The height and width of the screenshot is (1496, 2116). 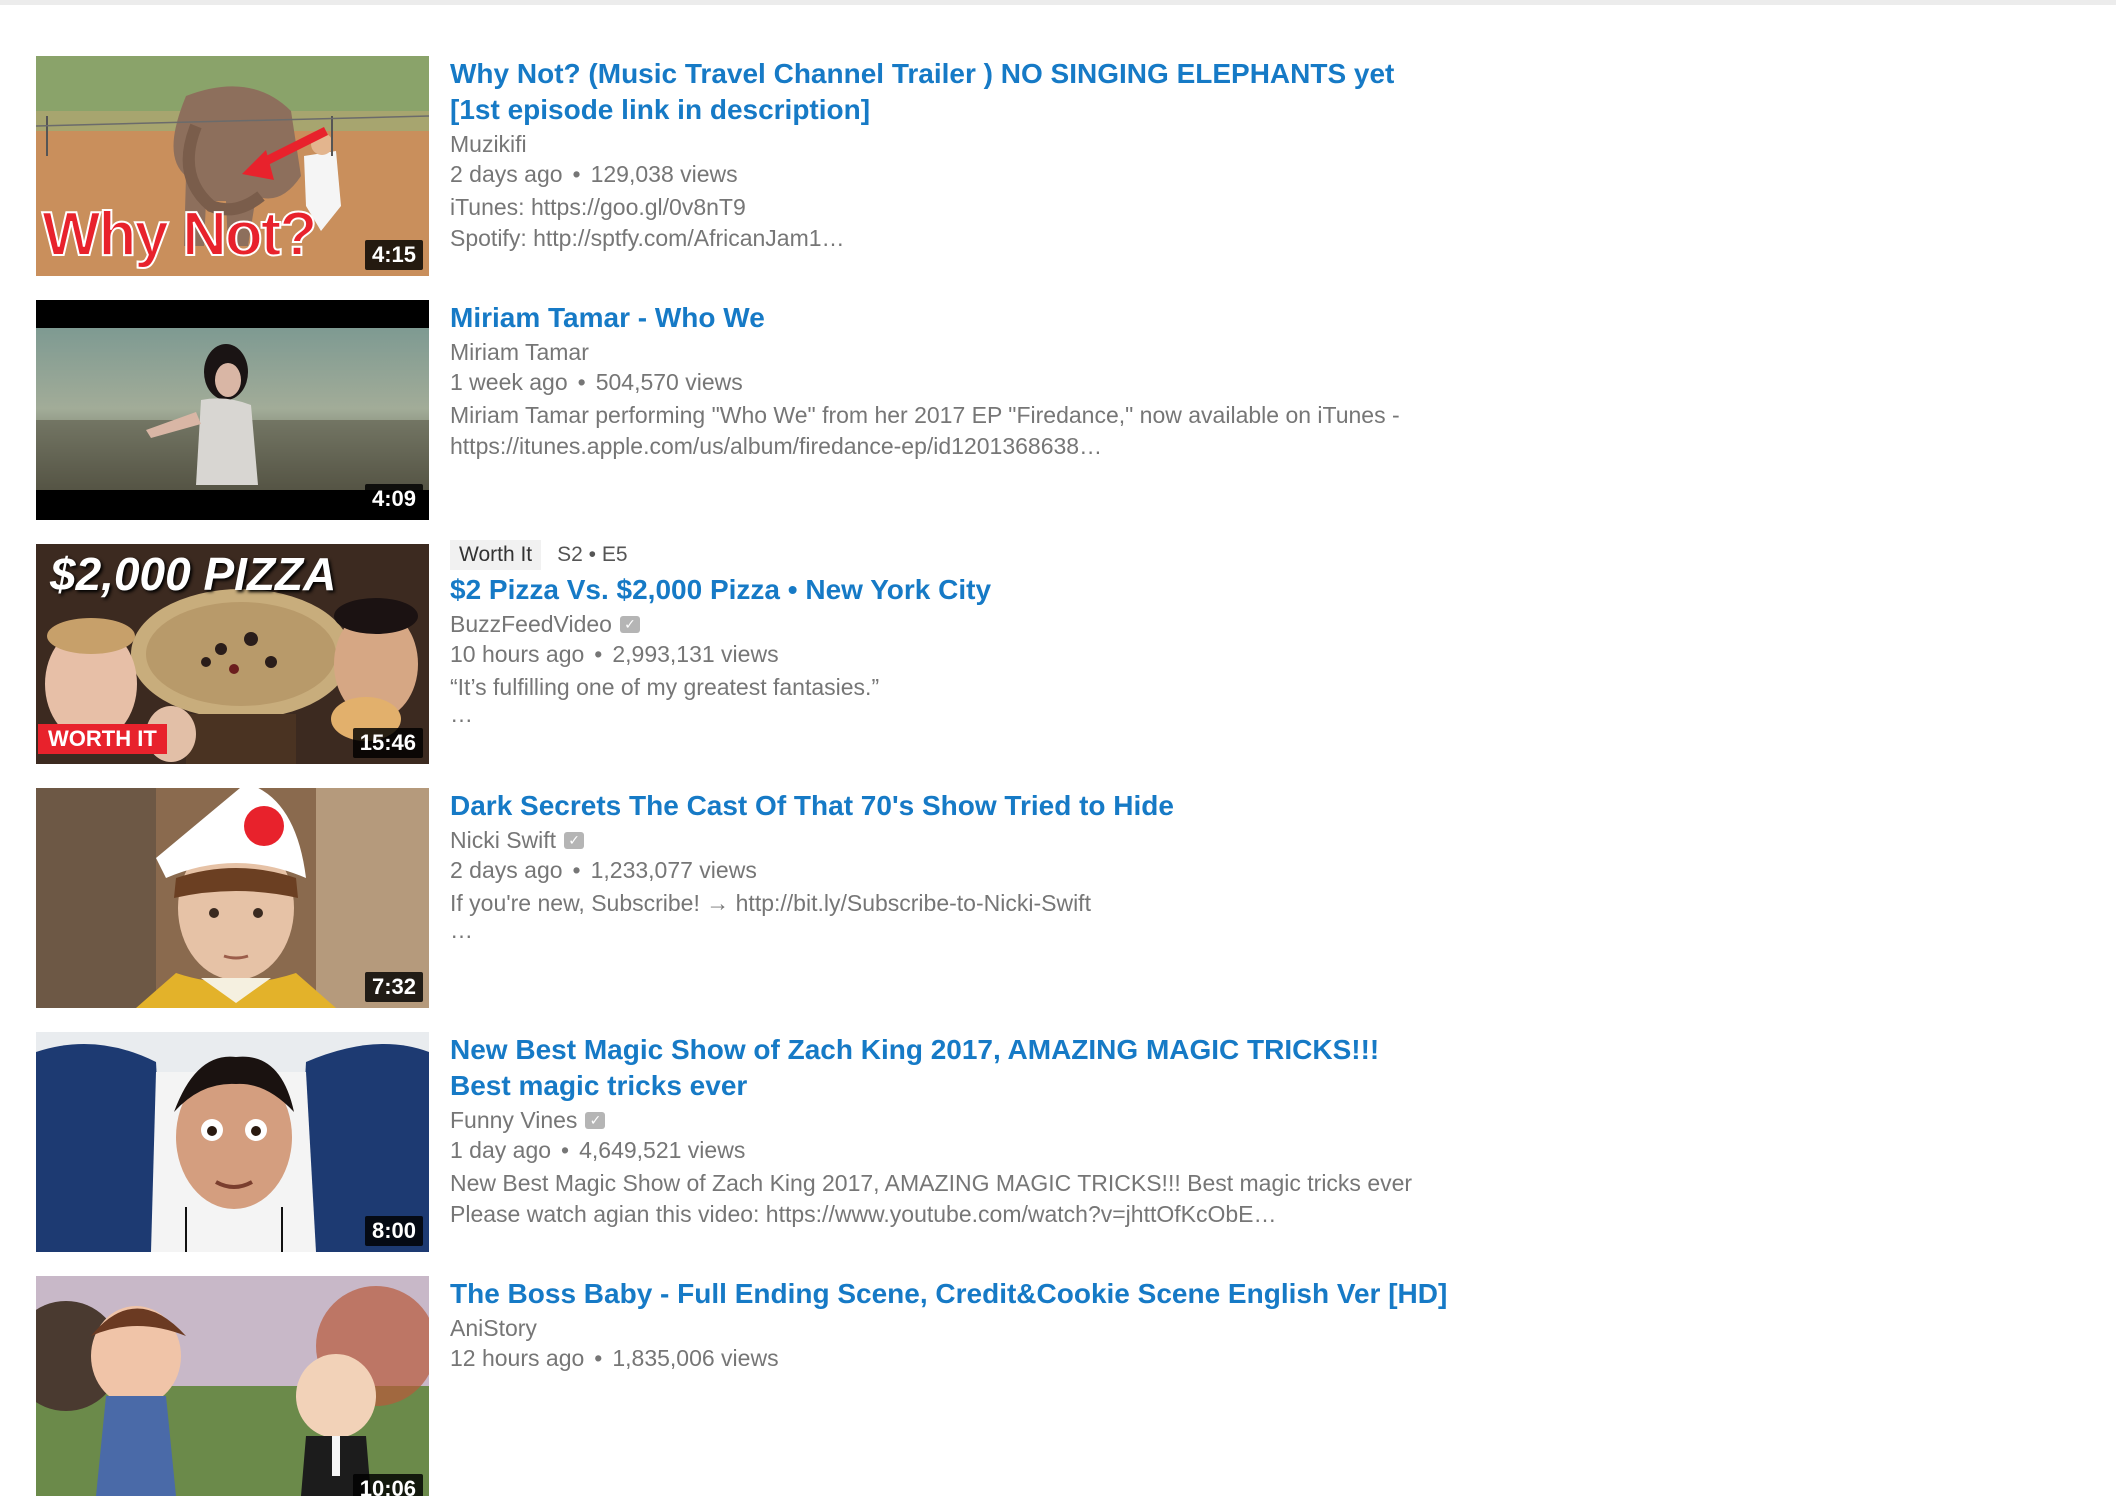 I want to click on view-count: 4,649,521 views, so click(x=662, y=1150).